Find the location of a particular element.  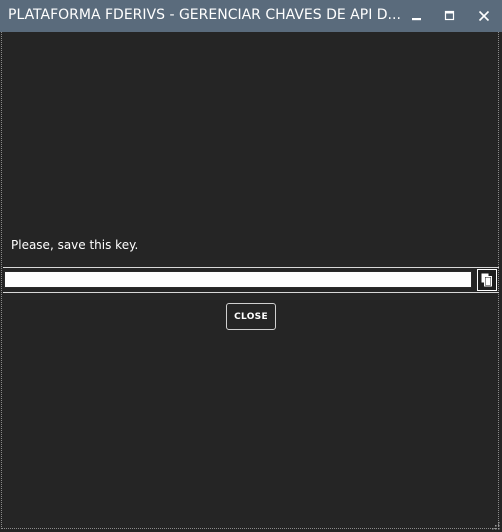

copy-icon is located at coordinates (486, 280).